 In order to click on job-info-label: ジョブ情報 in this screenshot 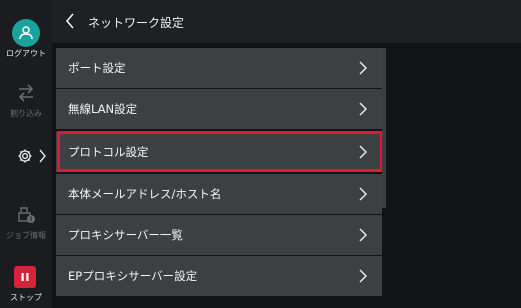, I will do `click(26, 235)`.